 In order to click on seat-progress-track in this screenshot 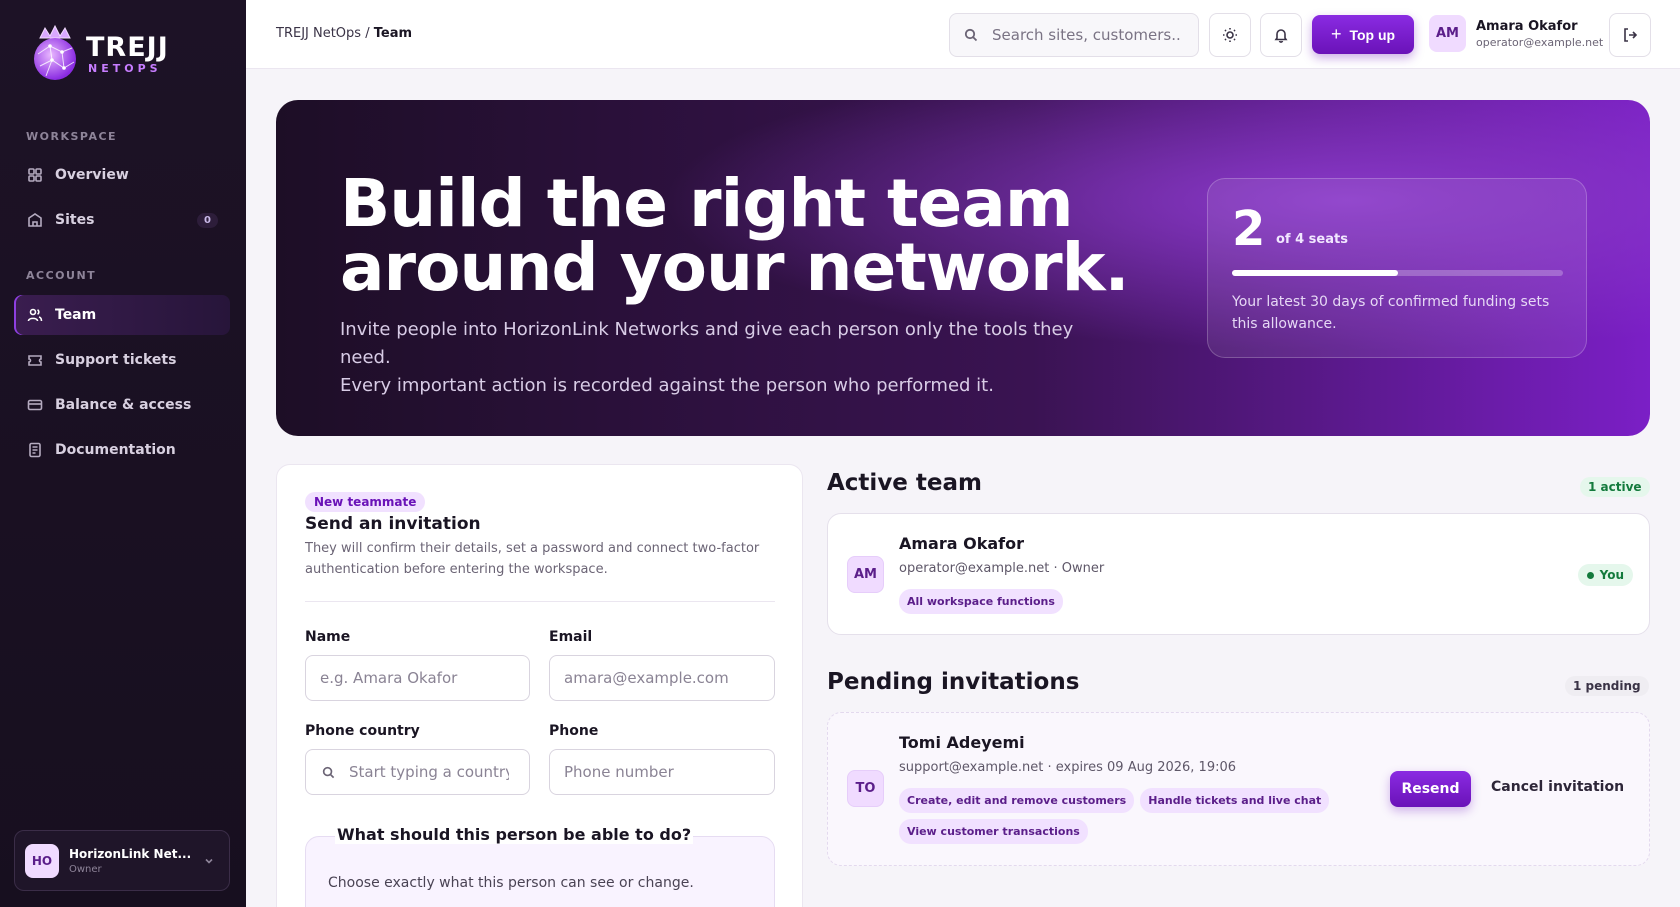, I will do `click(1397, 273)`.